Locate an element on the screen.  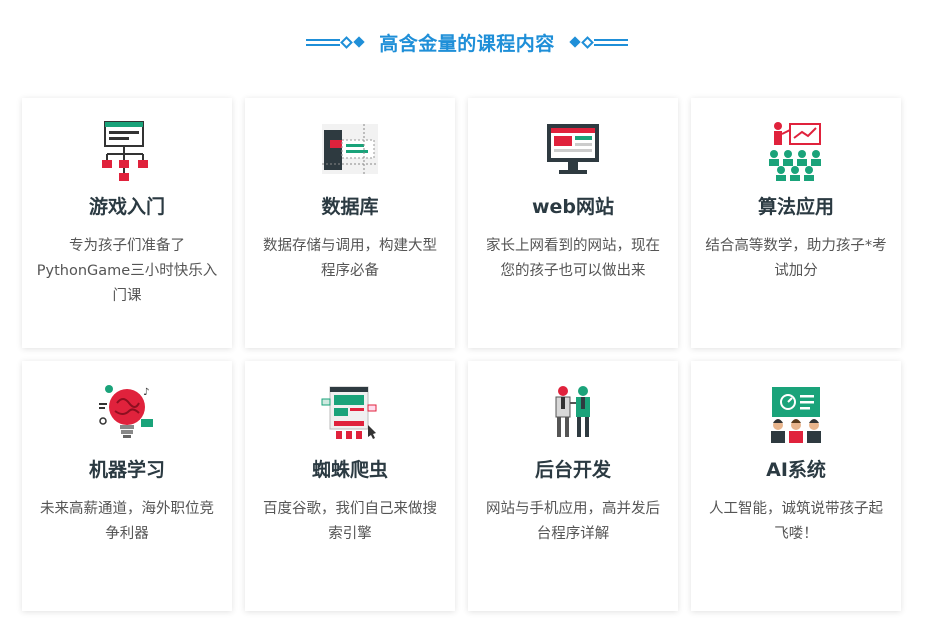
course-description: 家长上网看到的网站，现在您的孩子也可以做出来 is located at coordinates (573, 258).